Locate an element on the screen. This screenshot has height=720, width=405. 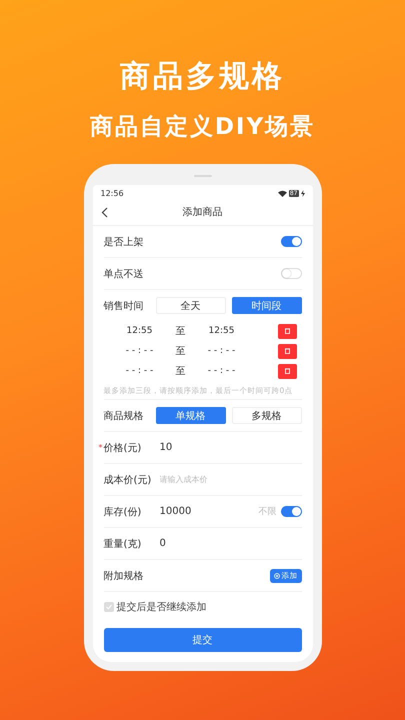
option-button: 时间段 is located at coordinates (267, 305).